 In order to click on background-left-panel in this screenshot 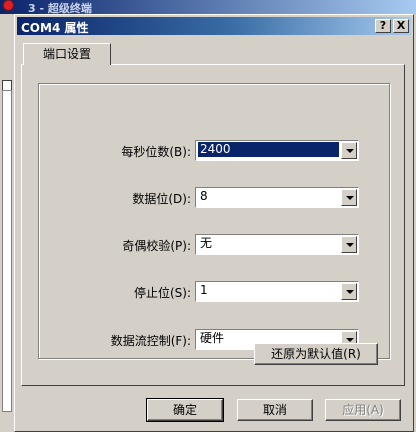, I will do `click(7, 231)`.